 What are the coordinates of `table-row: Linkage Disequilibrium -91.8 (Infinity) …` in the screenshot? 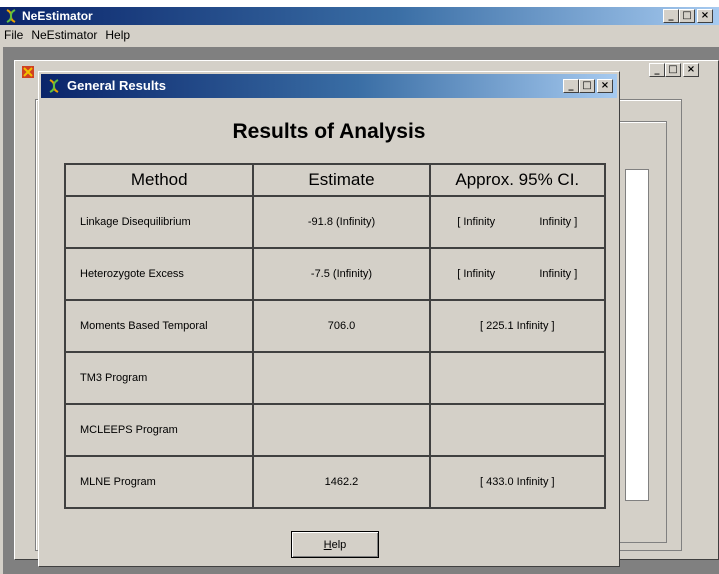 It's located at (335, 222).